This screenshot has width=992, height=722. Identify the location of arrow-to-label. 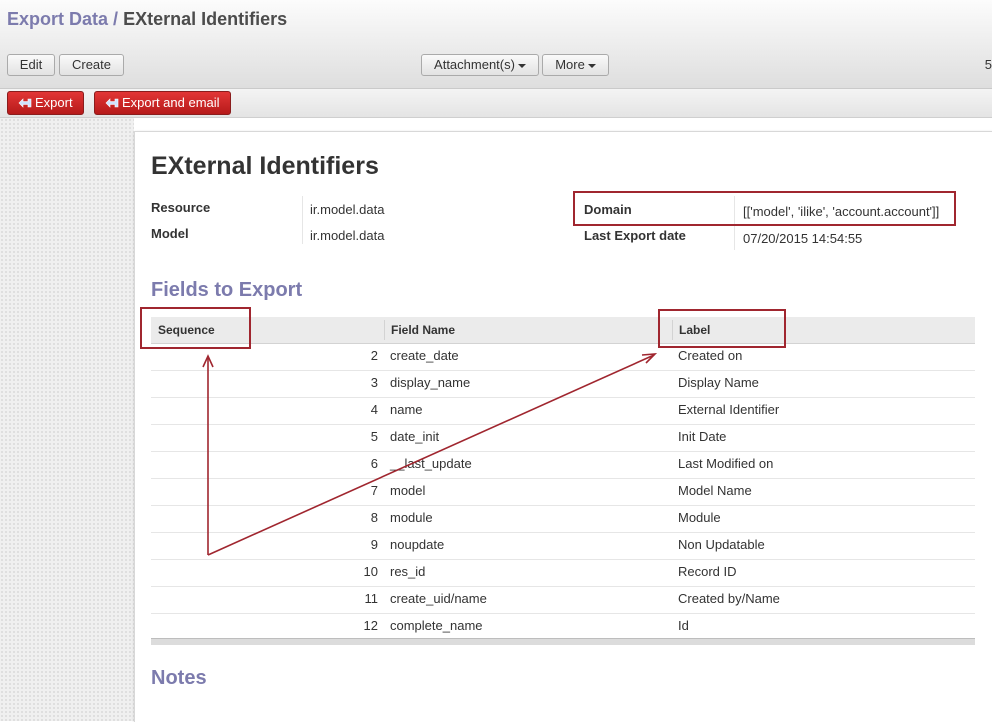
(431, 455).